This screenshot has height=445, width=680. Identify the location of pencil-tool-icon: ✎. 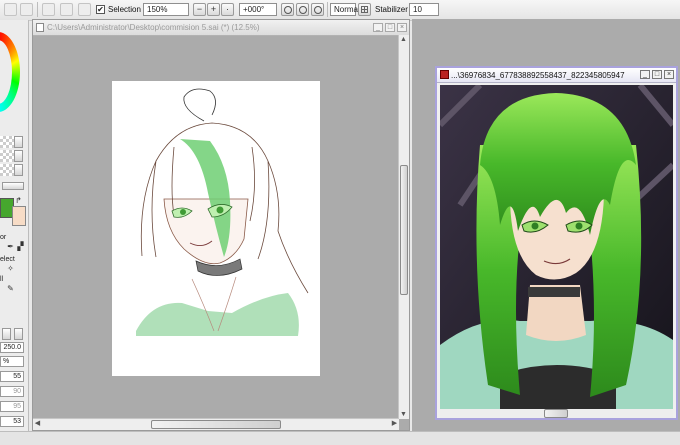
(10, 288).